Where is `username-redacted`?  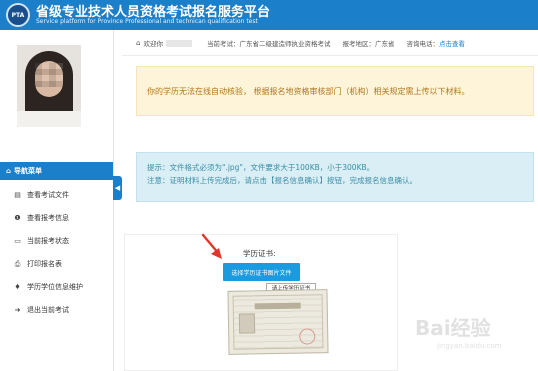
username-redacted is located at coordinates (178, 43).